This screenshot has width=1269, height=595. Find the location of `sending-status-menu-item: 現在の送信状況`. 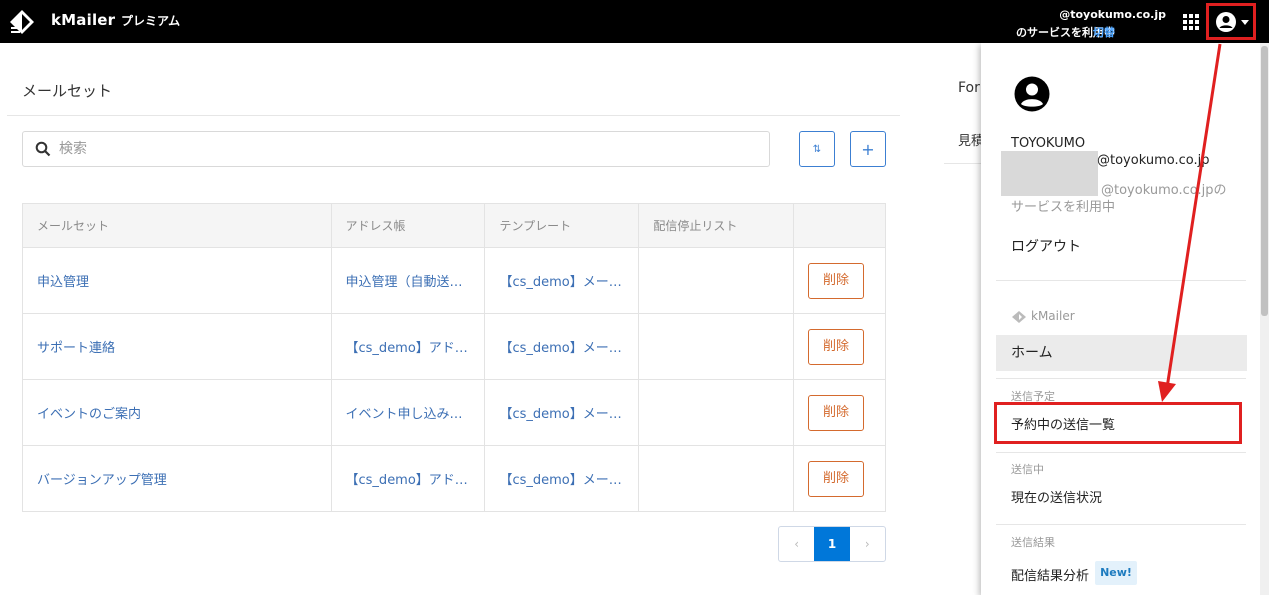

sending-status-menu-item: 現在の送信状況 is located at coordinates (1056, 496).